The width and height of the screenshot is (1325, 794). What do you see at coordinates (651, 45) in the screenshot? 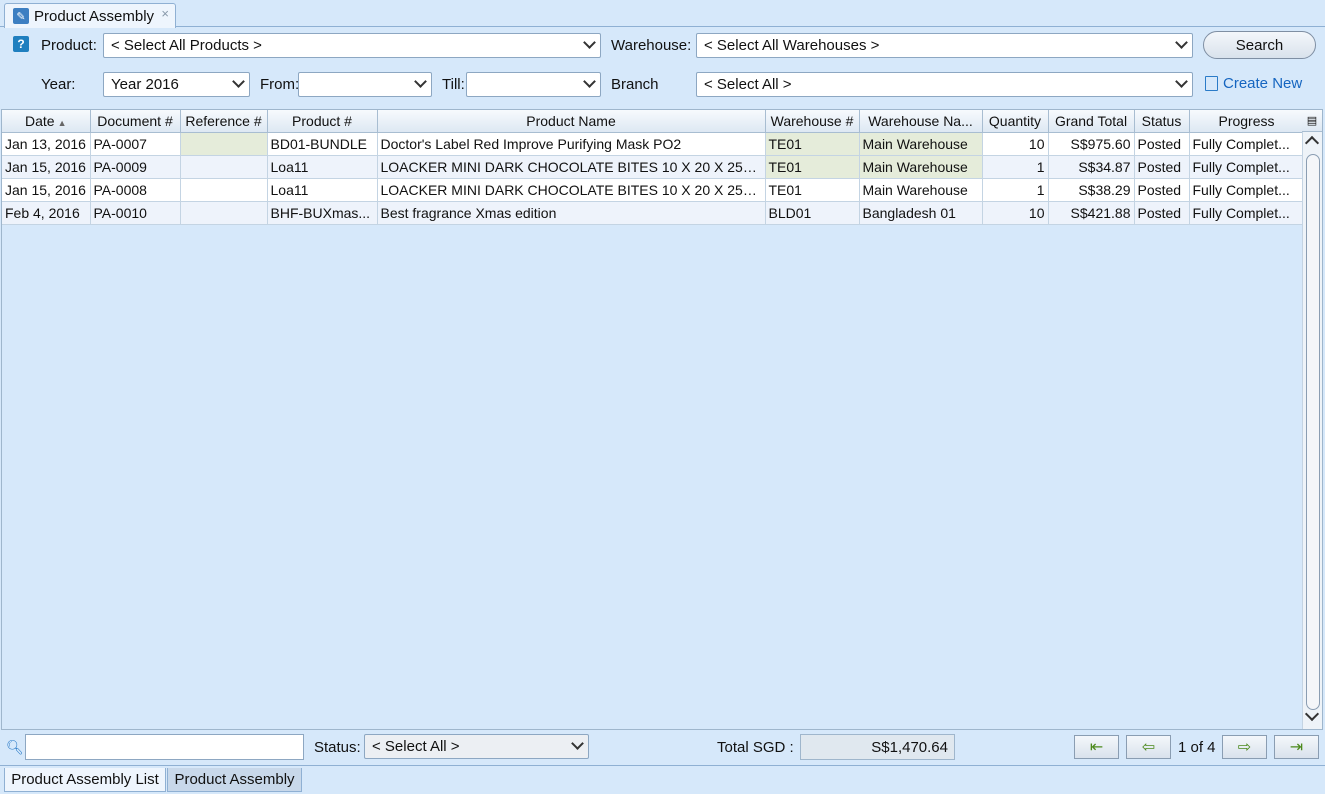
I see `warehouse-label: Warehouse:` at bounding box center [651, 45].